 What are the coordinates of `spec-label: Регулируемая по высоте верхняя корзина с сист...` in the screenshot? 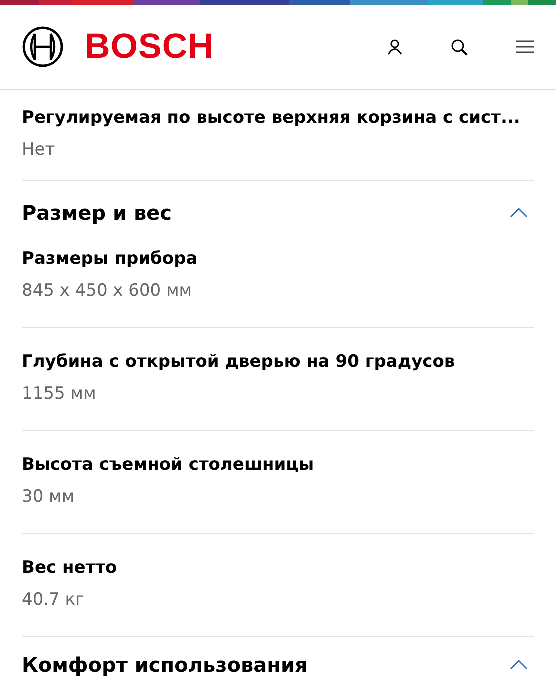 It's located at (272, 118).